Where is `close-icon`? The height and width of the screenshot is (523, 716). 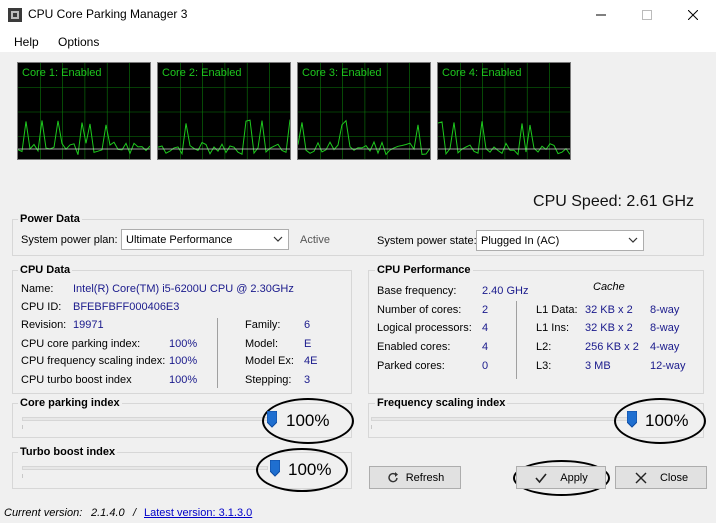 close-icon is located at coordinates (693, 15).